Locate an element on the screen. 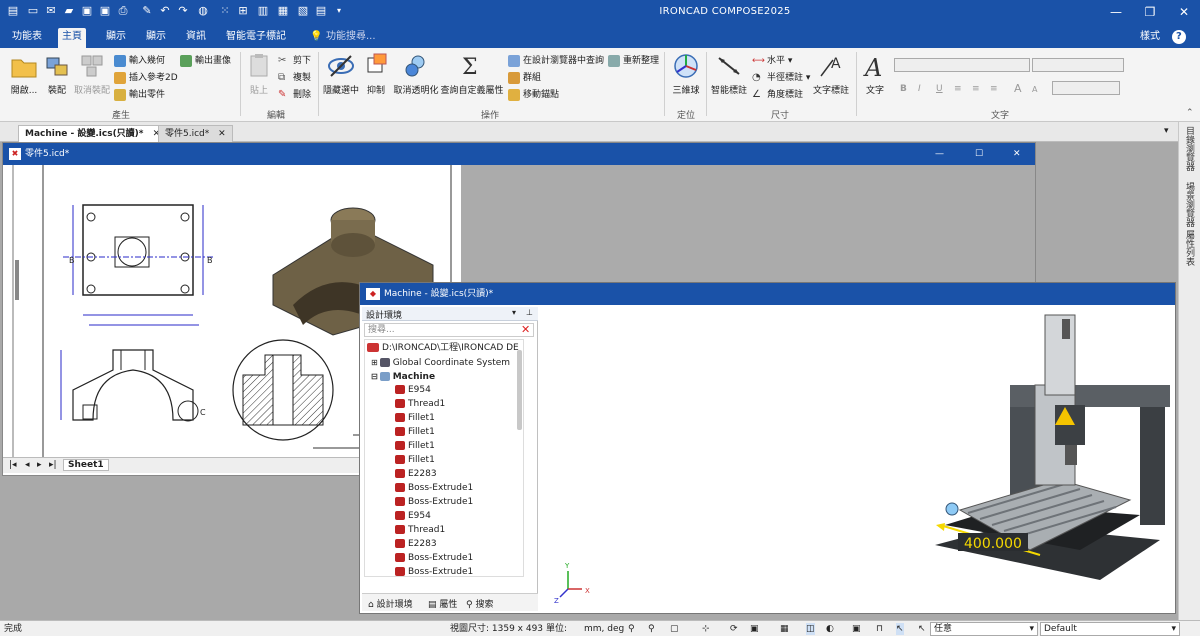 Image resolution: width=1200 pixels, height=636 pixels. assemble-button: 裝配 is located at coordinates (57, 74).